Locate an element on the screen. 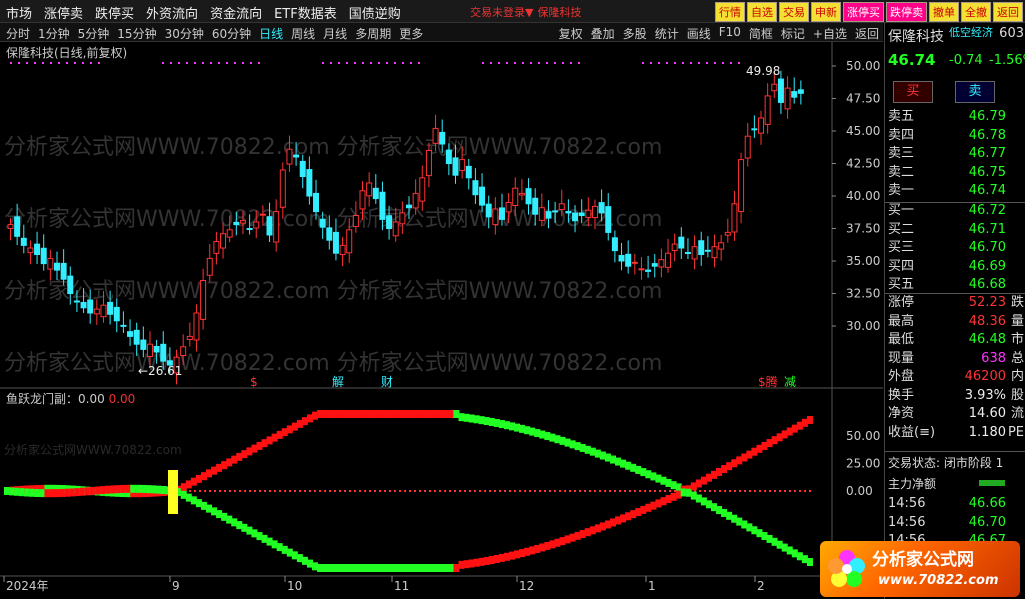  top-button: 撤单 is located at coordinates (944, 12).